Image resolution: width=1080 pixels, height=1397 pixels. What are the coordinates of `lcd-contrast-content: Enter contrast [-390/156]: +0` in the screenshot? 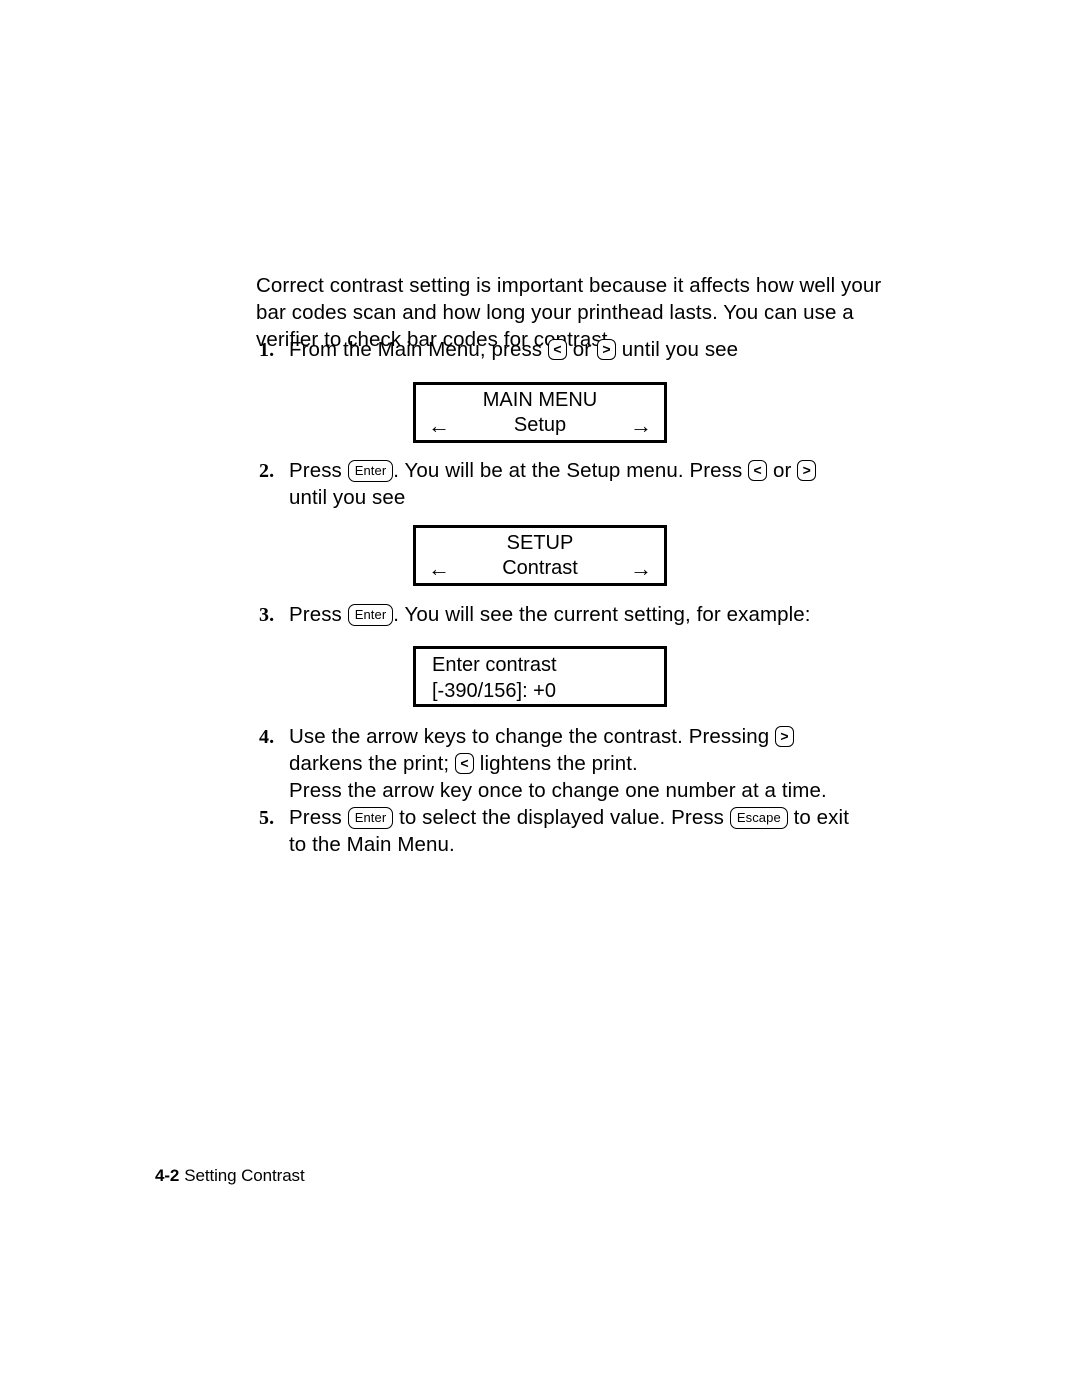 It's located at (540, 676).